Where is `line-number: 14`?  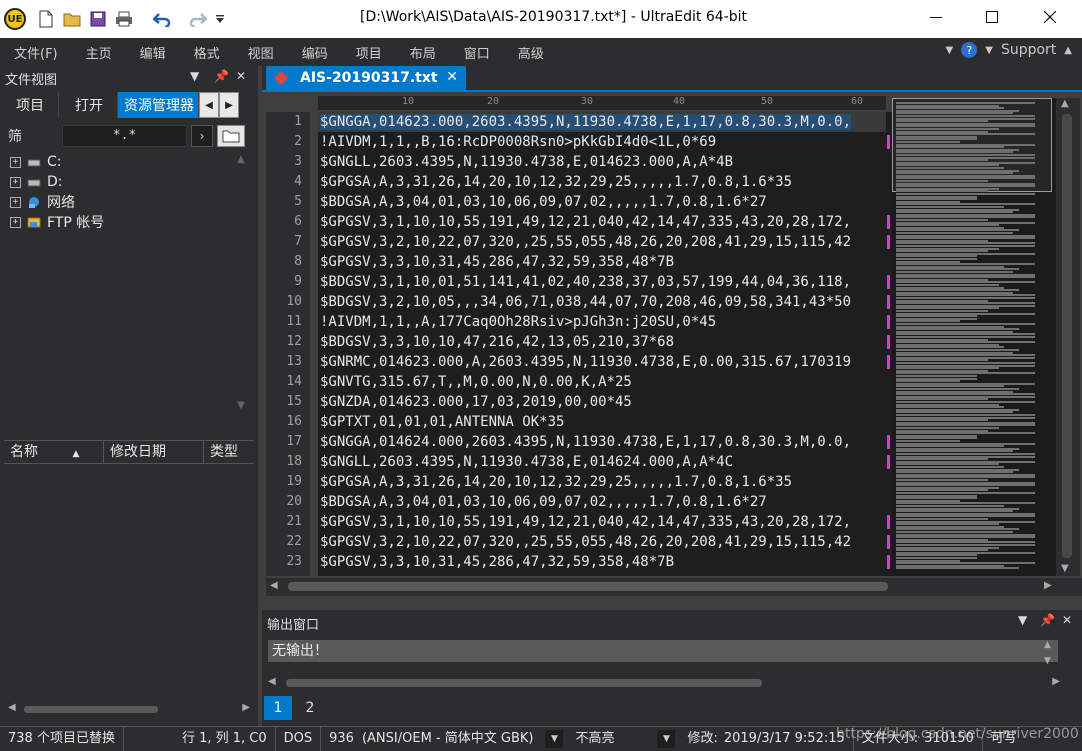 line-number: 14 is located at coordinates (288, 382).